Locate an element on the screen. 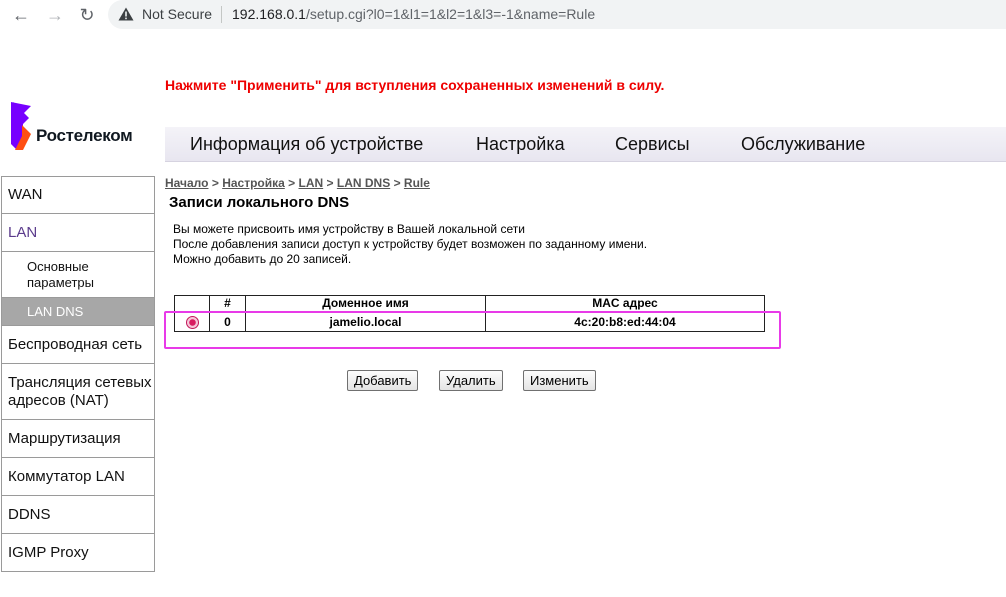  breadcrumb-rule: Rule is located at coordinates (417, 183).